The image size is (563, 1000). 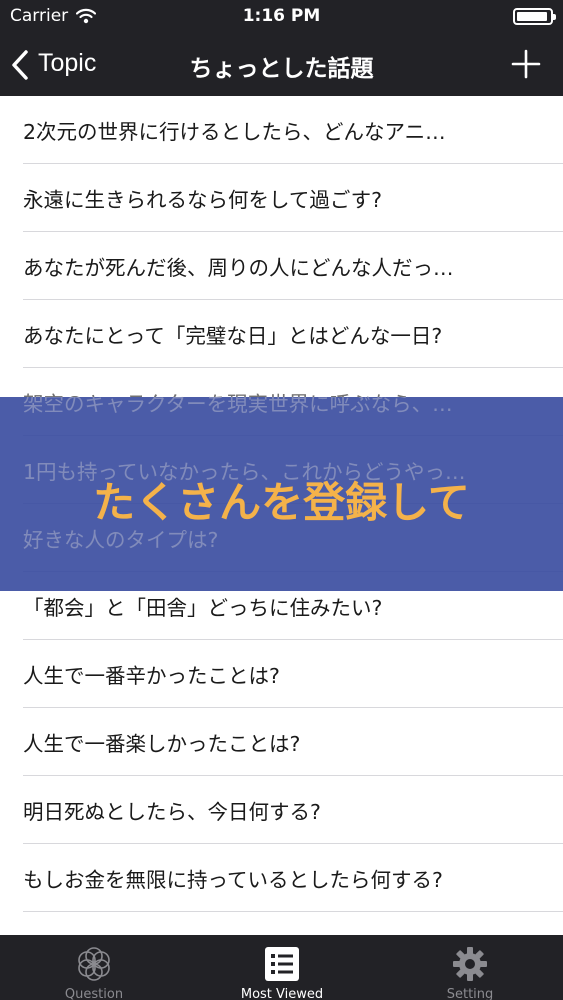 I want to click on navigation-bar: Topic ちょっとした話題, so click(x=281, y=64).